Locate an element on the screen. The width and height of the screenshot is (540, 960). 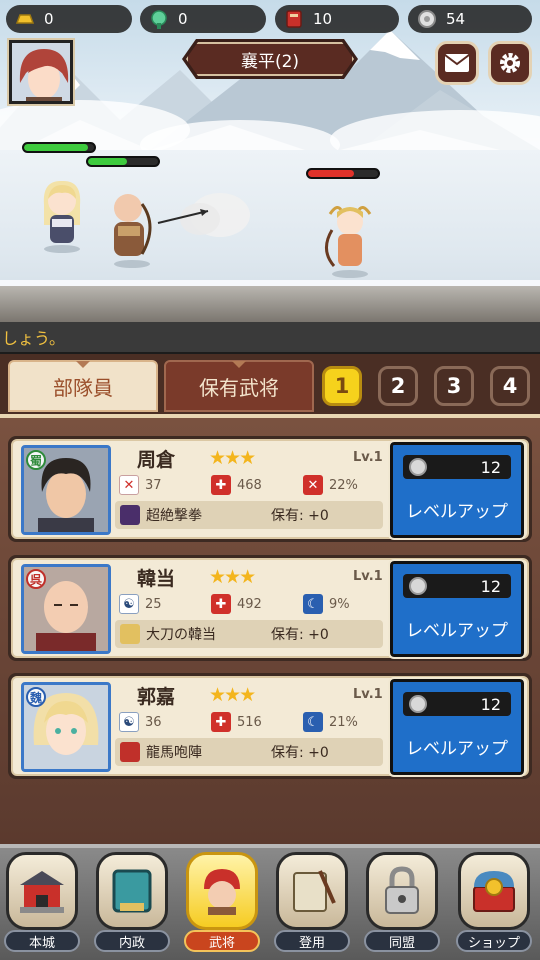
skill-name: 大刀の韓当 is located at coordinates (181, 635).